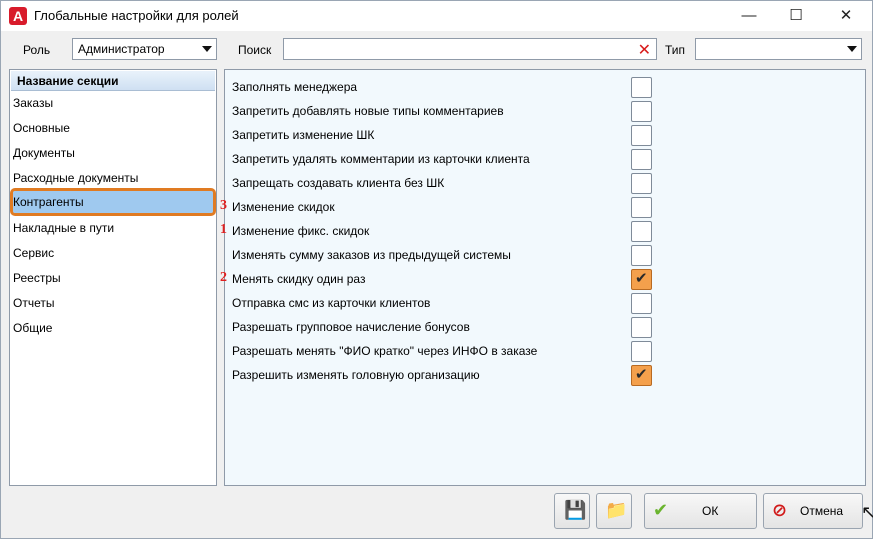 The image size is (873, 539). What do you see at coordinates (121, 49) in the screenshot?
I see `role-select-value: Администратор` at bounding box center [121, 49].